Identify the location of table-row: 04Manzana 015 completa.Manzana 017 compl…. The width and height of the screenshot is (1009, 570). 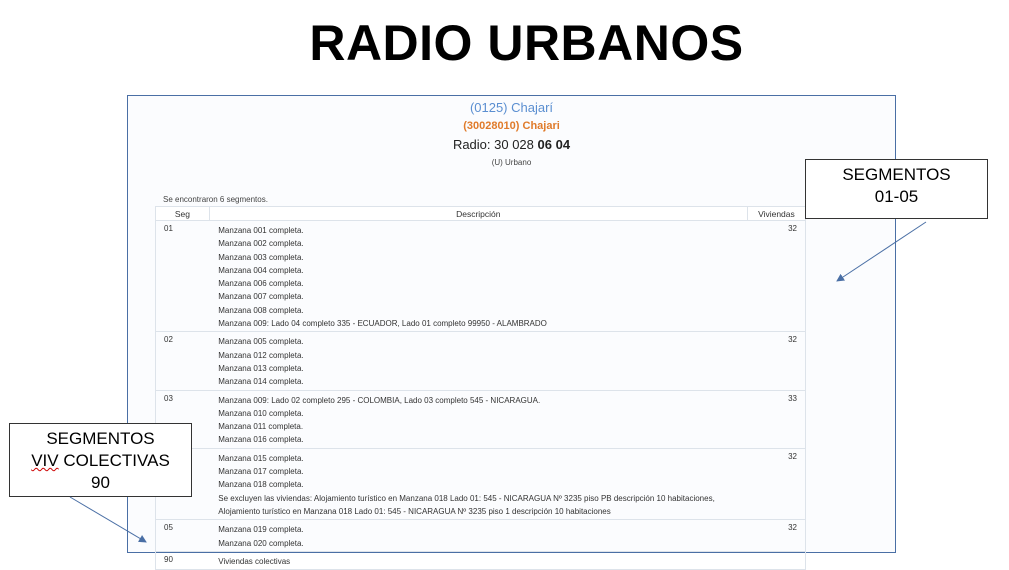
(481, 484).